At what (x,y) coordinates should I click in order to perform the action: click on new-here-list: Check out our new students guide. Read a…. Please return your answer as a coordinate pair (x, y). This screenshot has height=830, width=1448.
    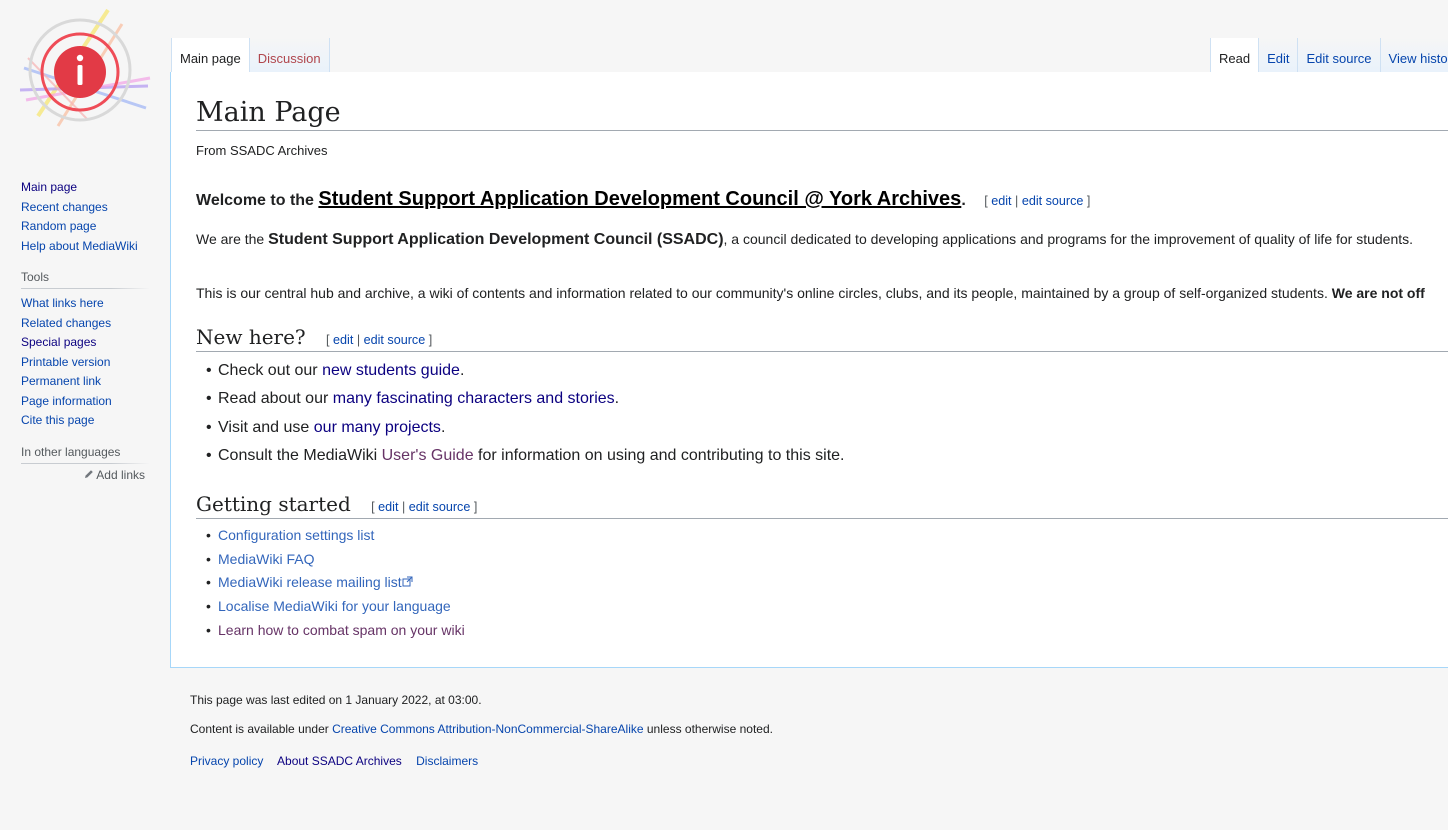
    Looking at the image, I should click on (525, 413).